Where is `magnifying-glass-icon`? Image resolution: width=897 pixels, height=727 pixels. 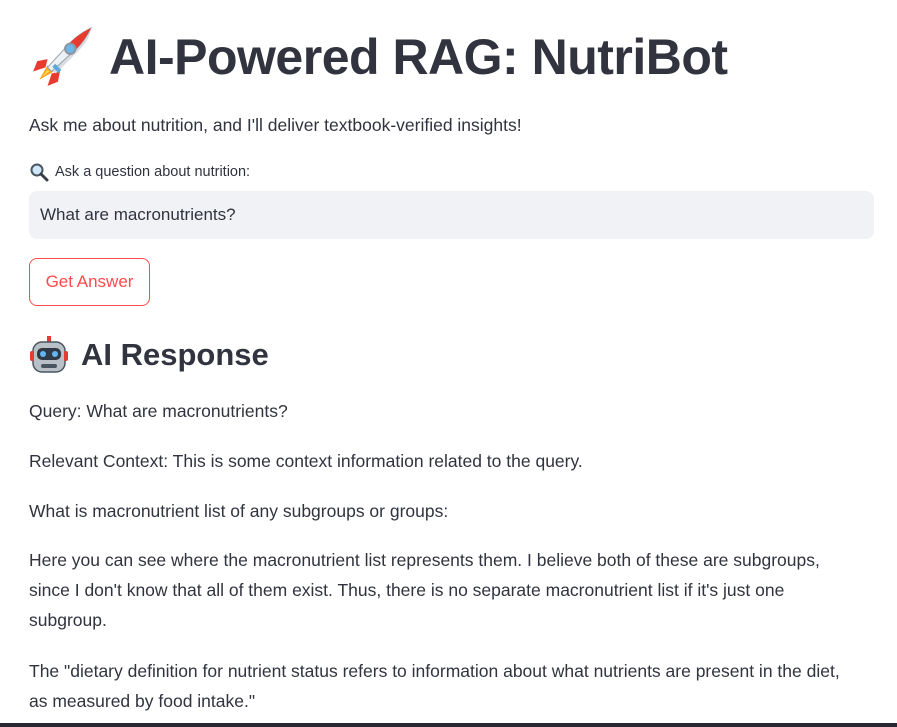
magnifying-glass-icon is located at coordinates (39, 172).